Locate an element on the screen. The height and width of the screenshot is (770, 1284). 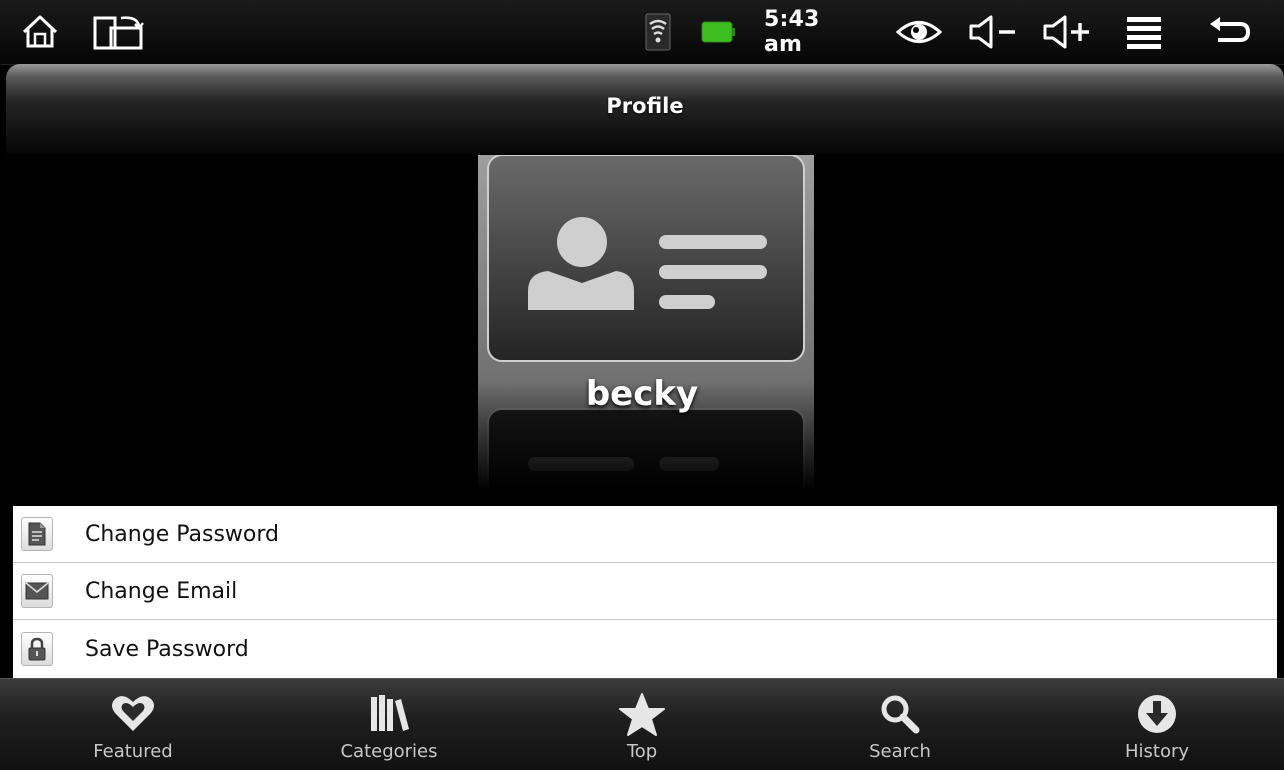
menu-icon is located at coordinates (1144, 32).